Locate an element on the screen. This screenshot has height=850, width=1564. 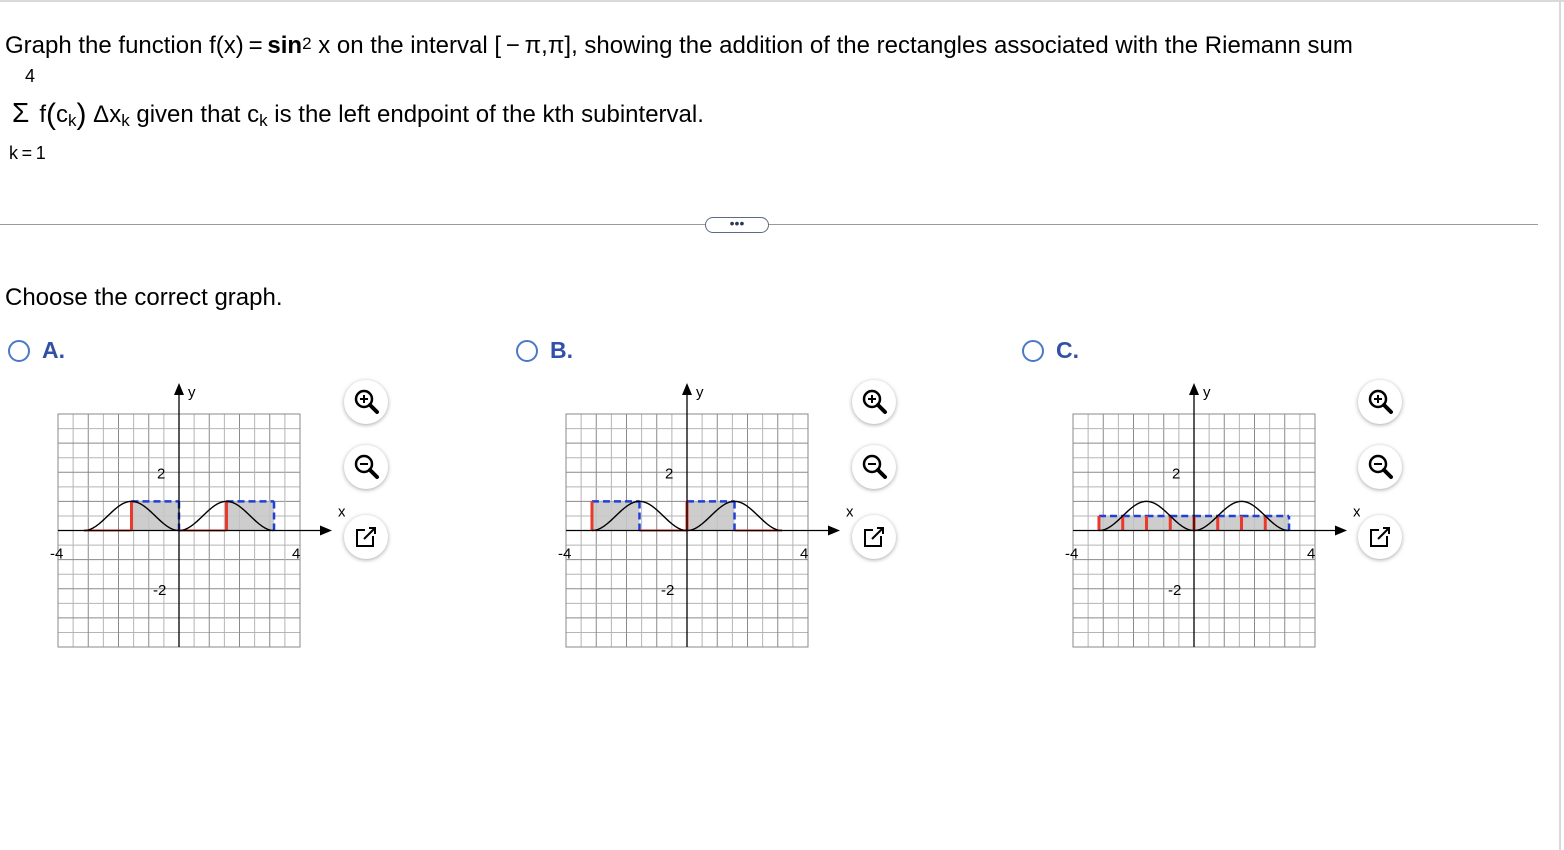
sum-f: f is located at coordinates (42, 114).